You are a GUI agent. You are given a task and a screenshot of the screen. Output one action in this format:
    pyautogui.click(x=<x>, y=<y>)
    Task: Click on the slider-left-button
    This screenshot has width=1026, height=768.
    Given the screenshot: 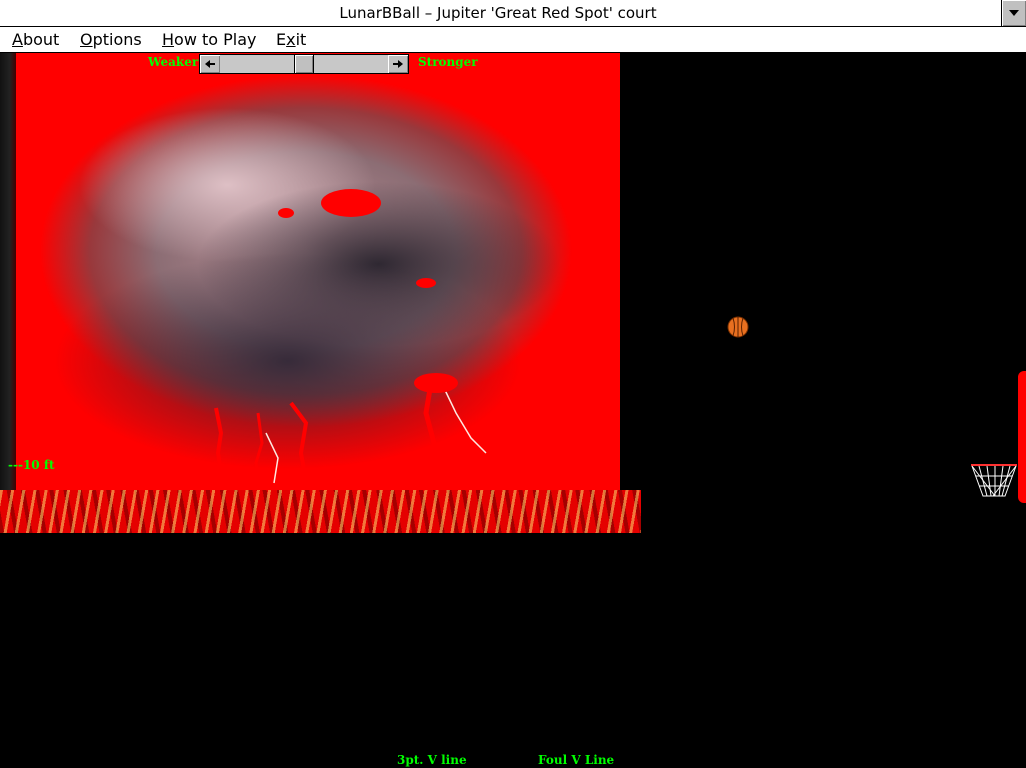 What is the action you would take?
    pyautogui.click(x=210, y=64)
    